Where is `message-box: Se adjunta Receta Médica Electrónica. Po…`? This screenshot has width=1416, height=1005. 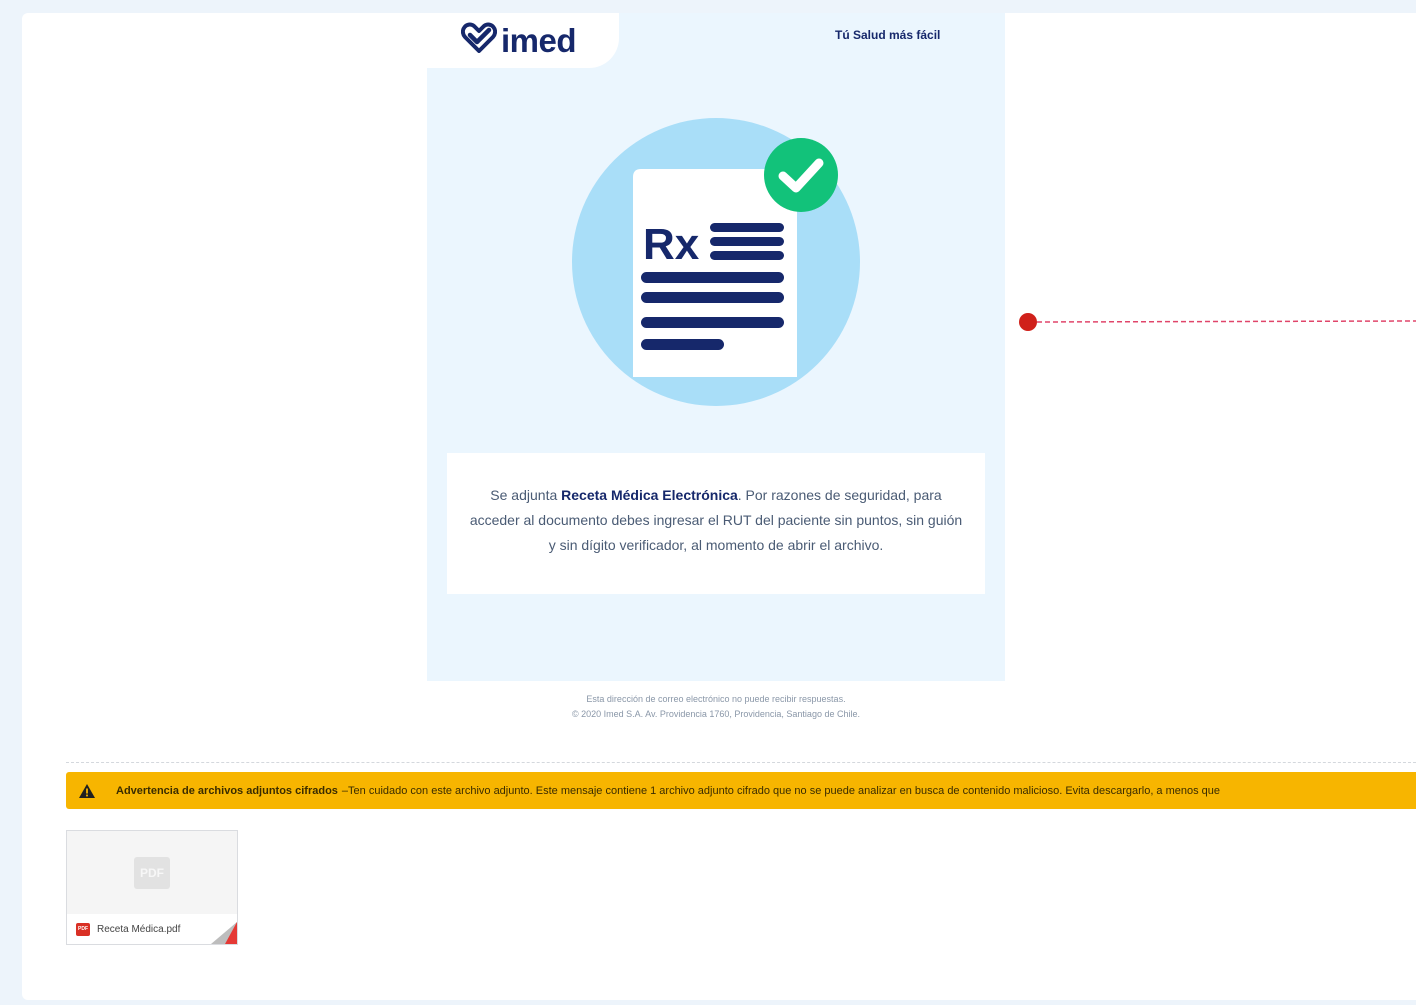 message-box: Se adjunta Receta Médica Electrónica. Po… is located at coordinates (716, 523).